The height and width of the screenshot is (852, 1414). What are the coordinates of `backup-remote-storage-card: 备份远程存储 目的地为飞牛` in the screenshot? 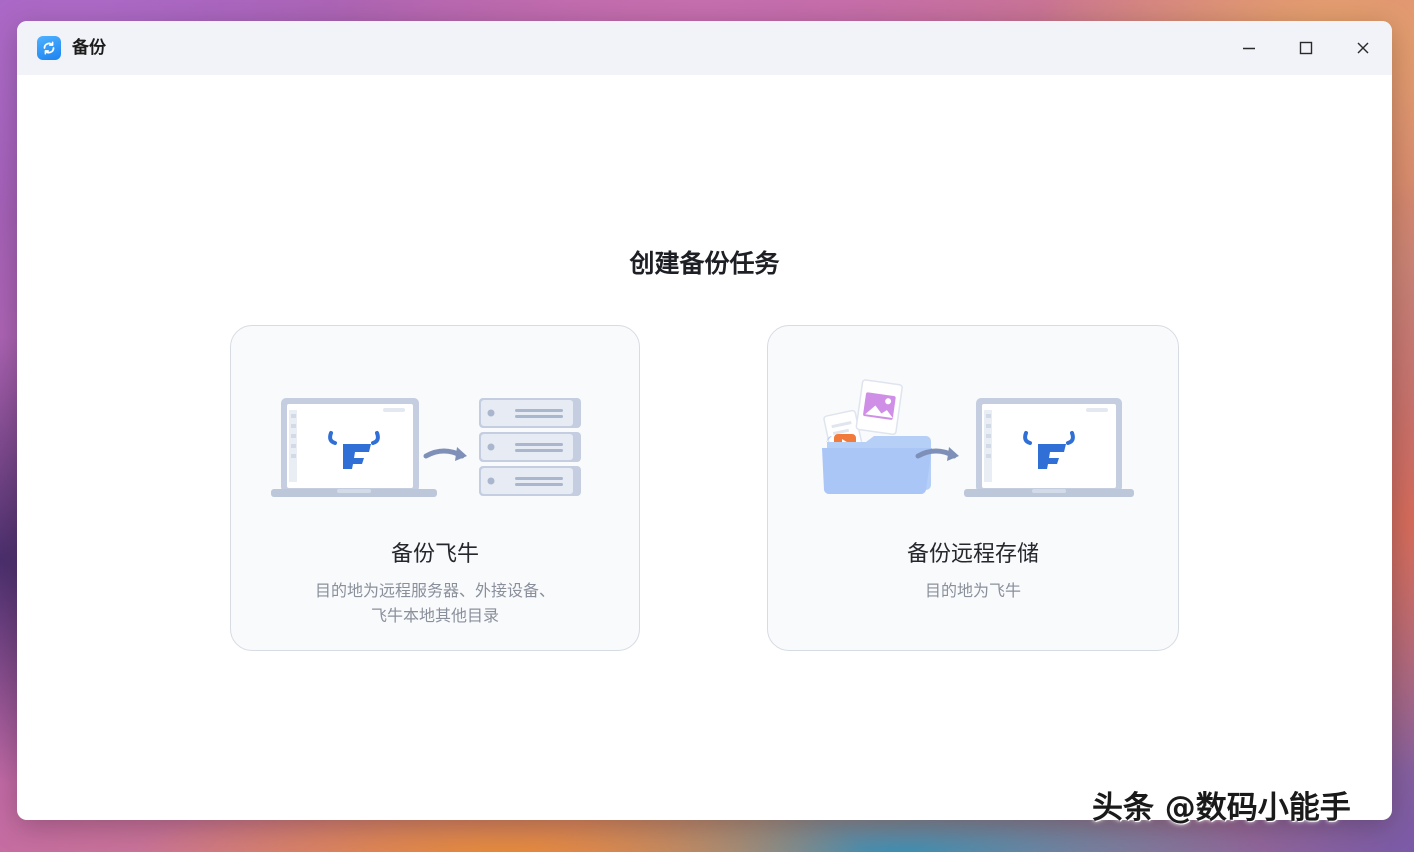 It's located at (973, 488).